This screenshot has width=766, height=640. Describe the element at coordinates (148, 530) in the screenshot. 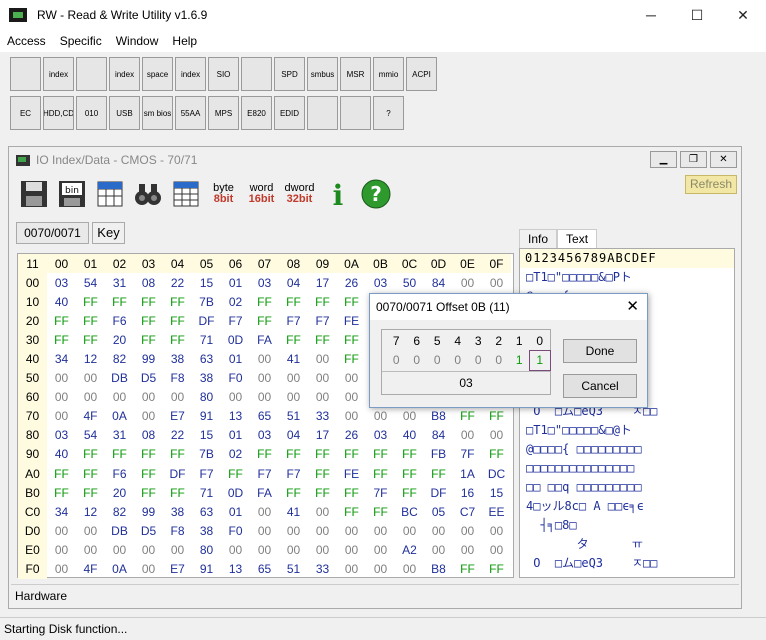

I see `hex-cell: D5` at that location.